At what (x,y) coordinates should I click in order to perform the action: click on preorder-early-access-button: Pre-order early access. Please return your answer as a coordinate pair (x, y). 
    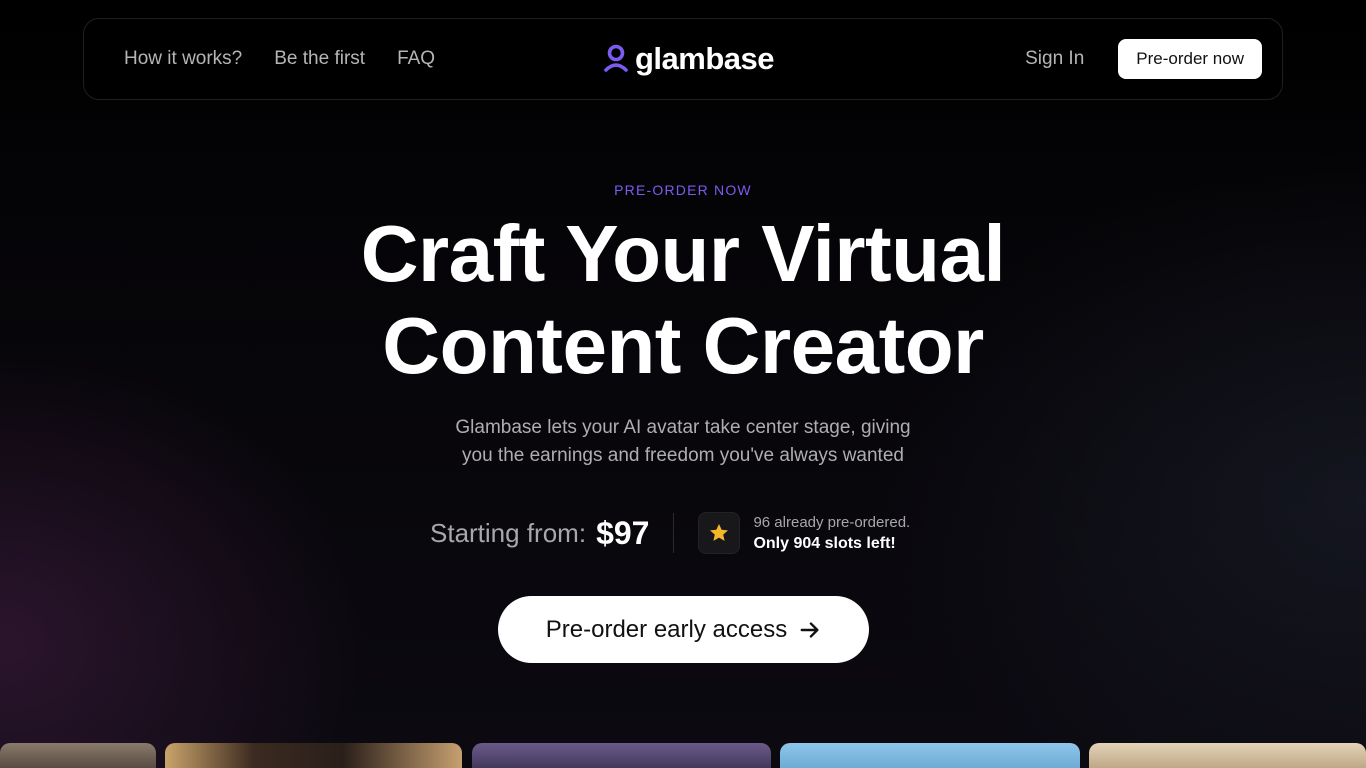
    Looking at the image, I should click on (683, 629).